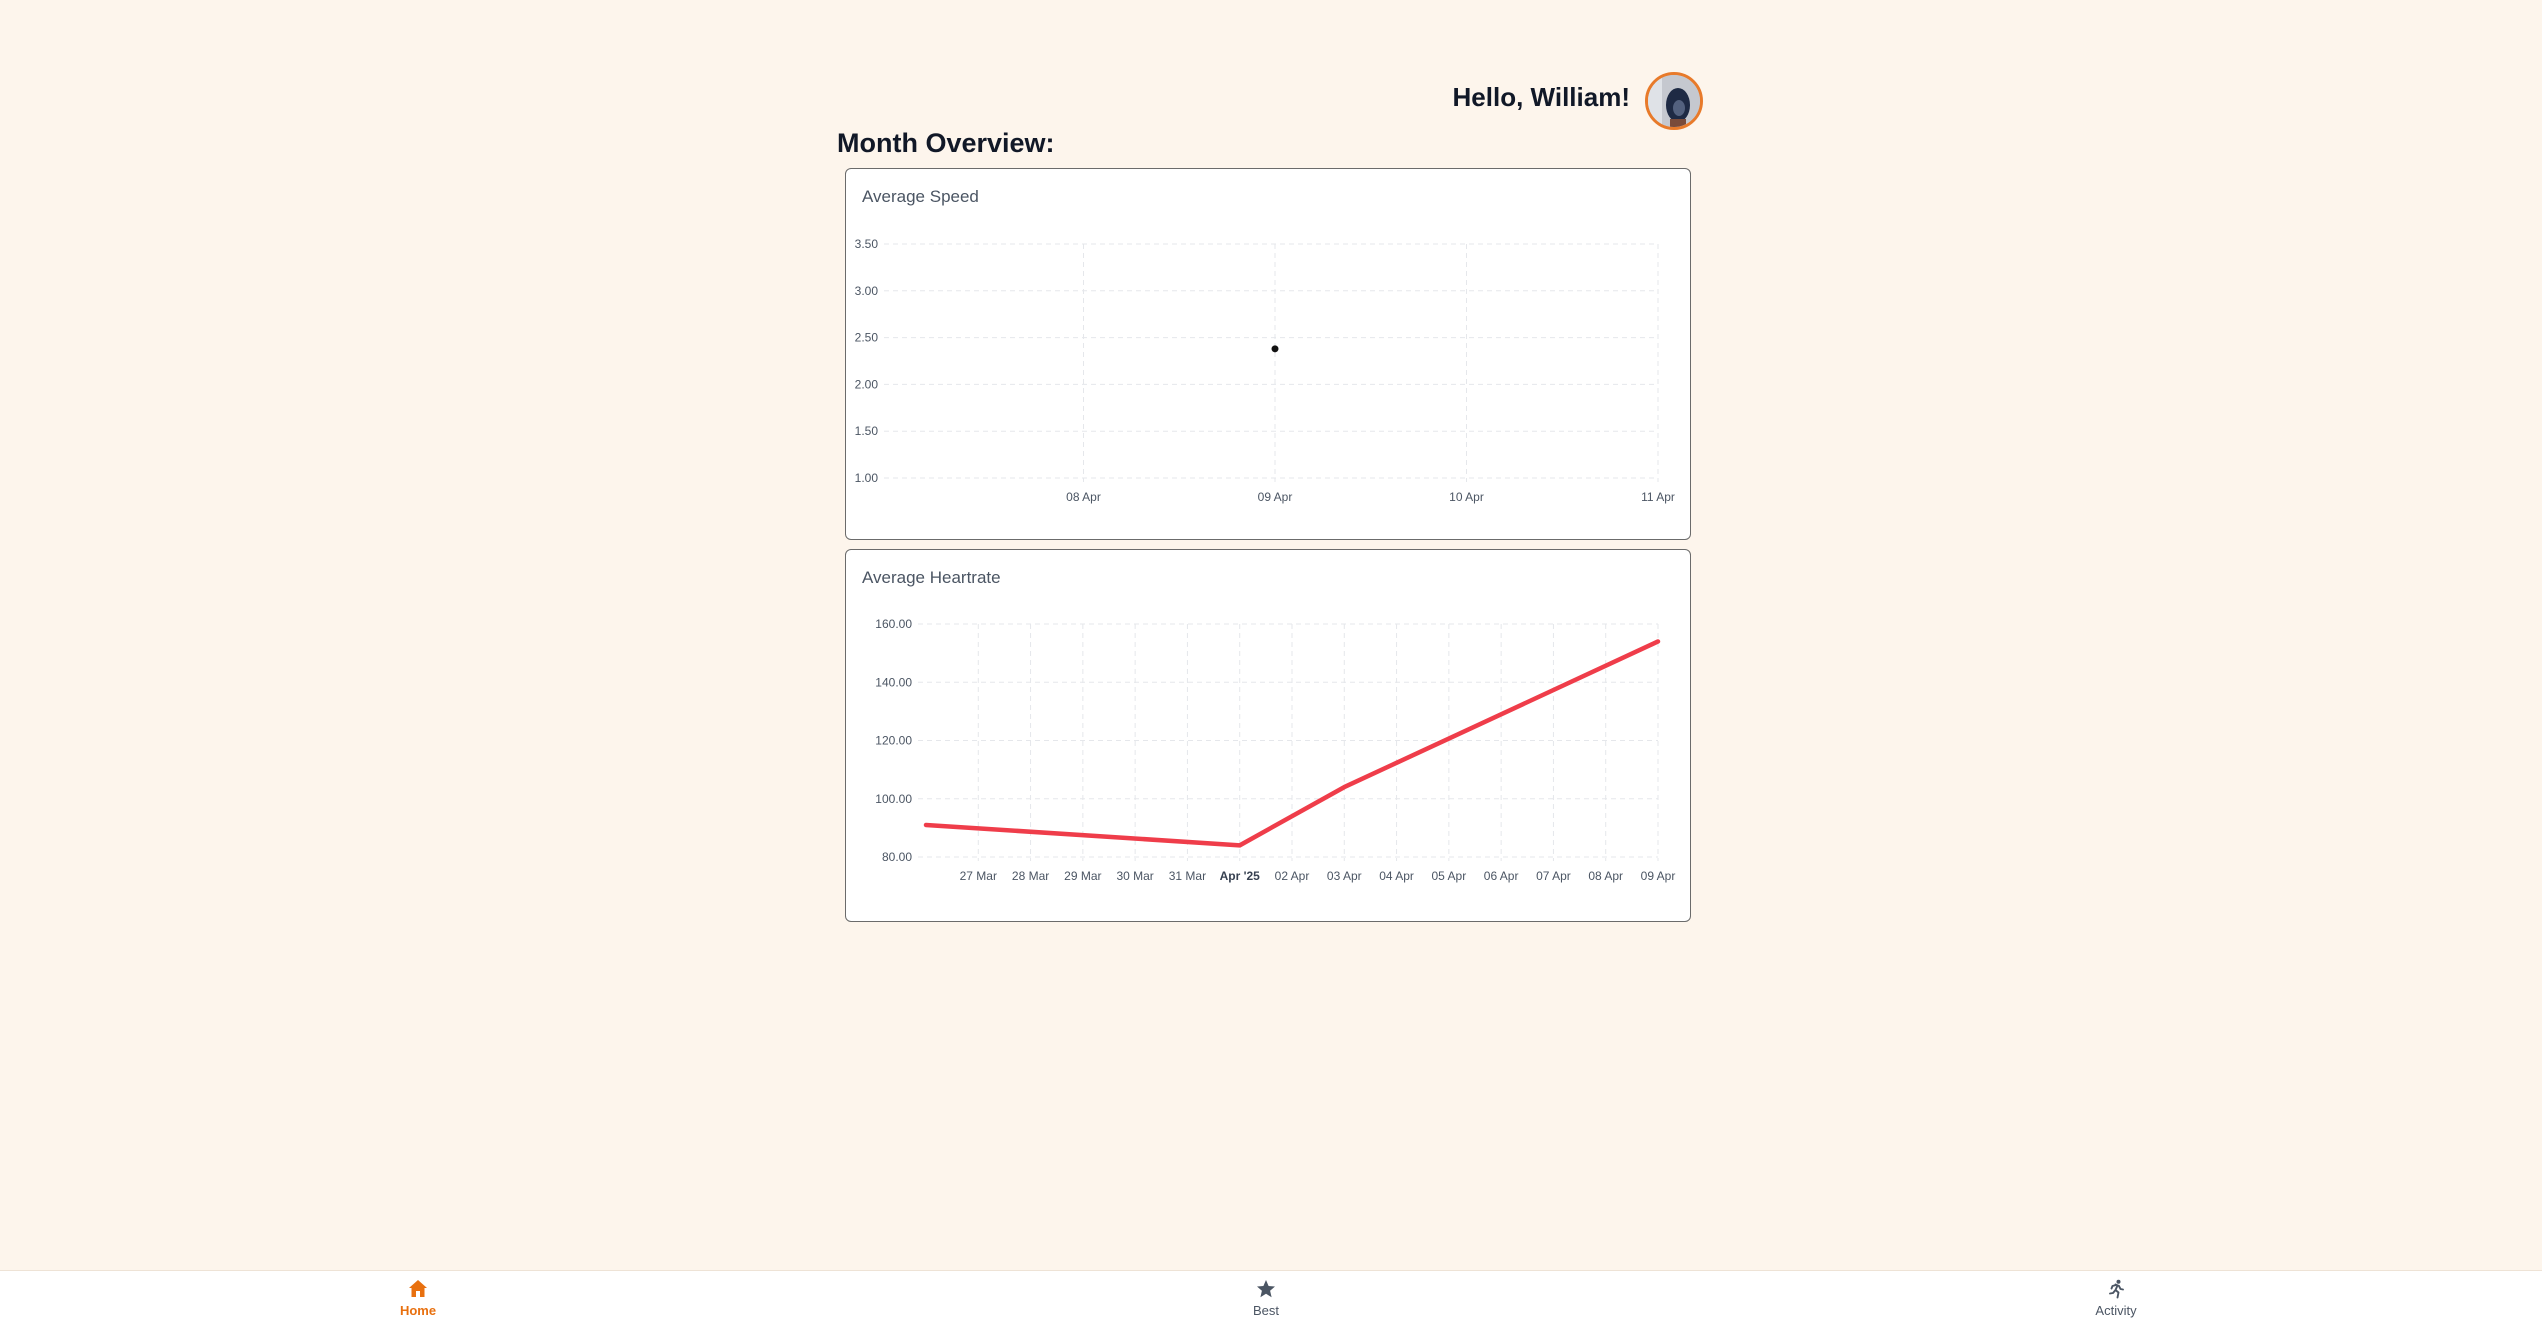  I want to click on greeting: Hello, William!, so click(1541, 97).